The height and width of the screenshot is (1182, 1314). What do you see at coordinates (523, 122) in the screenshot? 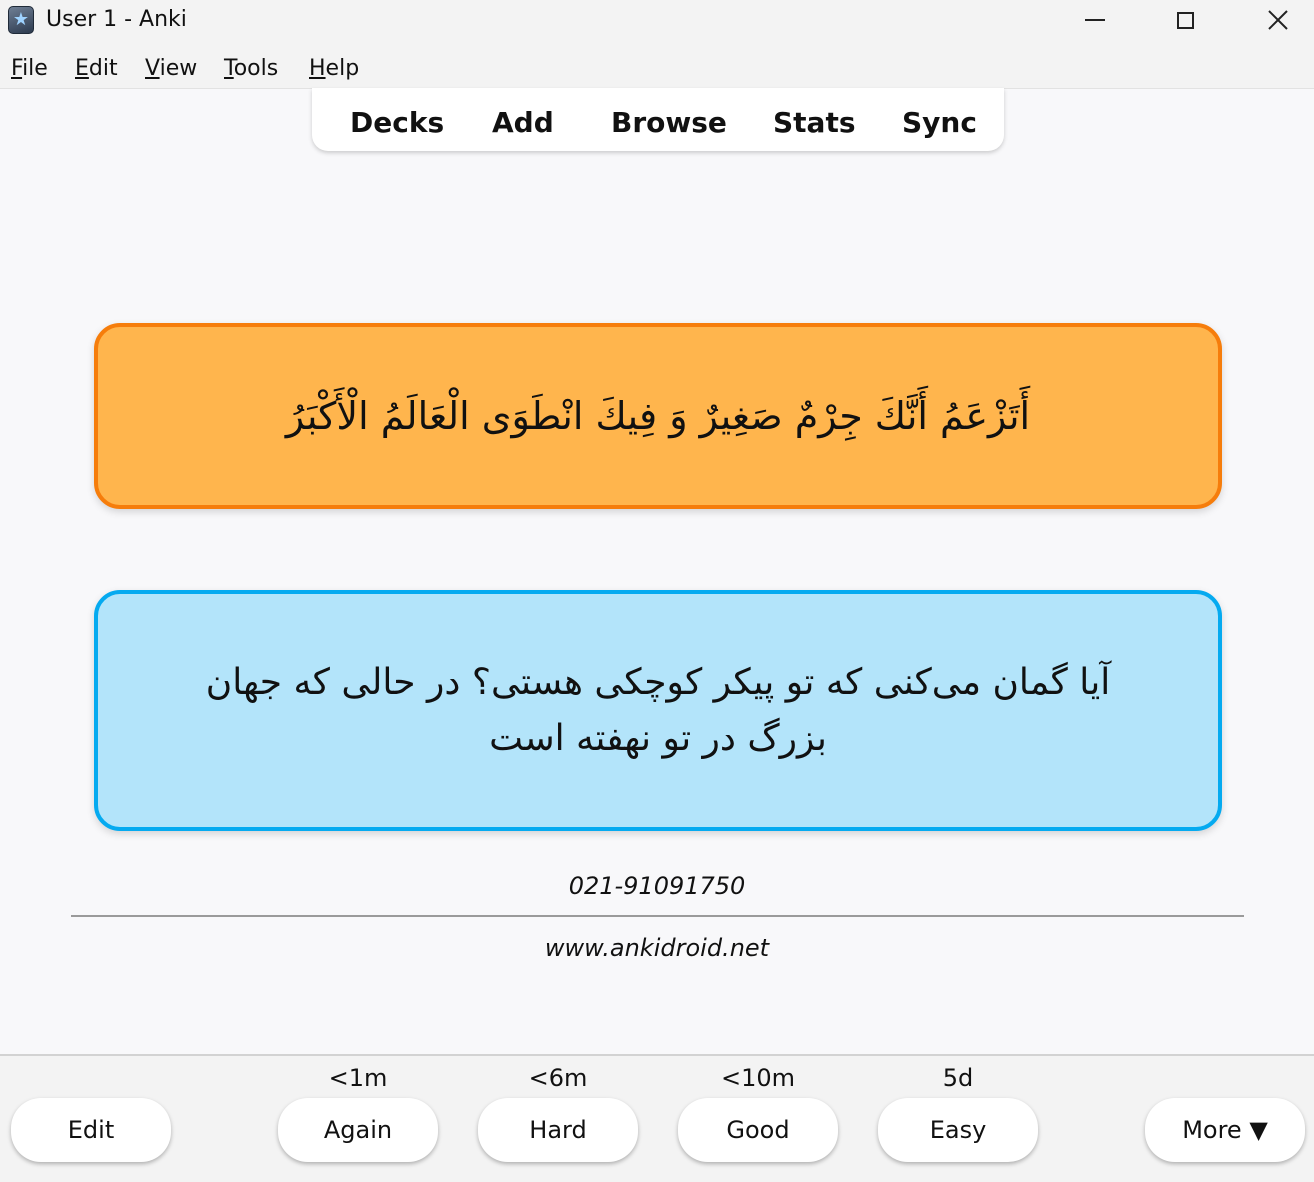
I see `toolbar-add-link: Add` at bounding box center [523, 122].